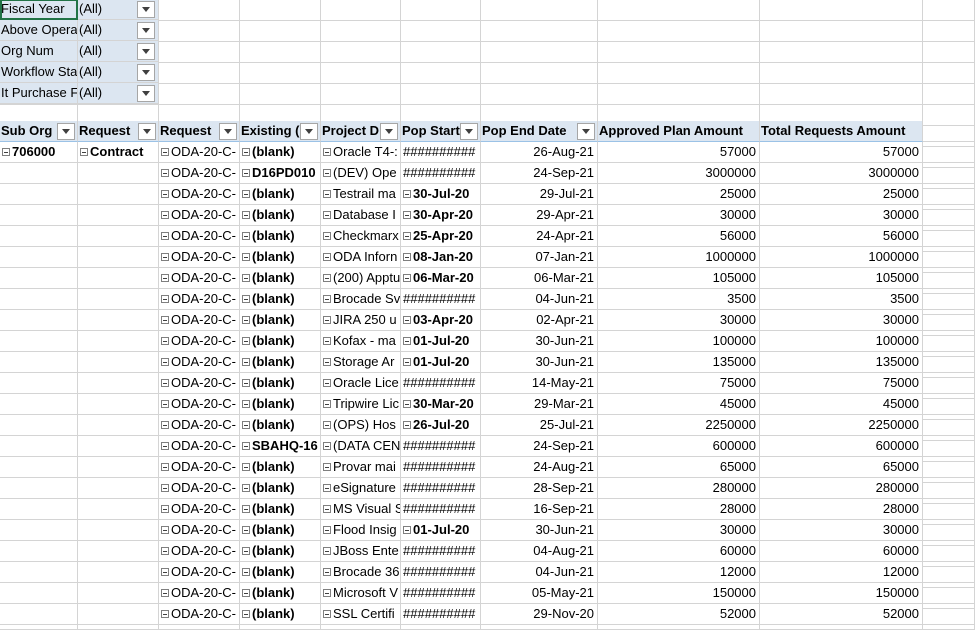 The image size is (975, 630). I want to click on table-cell-project: Testrail ma, so click(361, 194).